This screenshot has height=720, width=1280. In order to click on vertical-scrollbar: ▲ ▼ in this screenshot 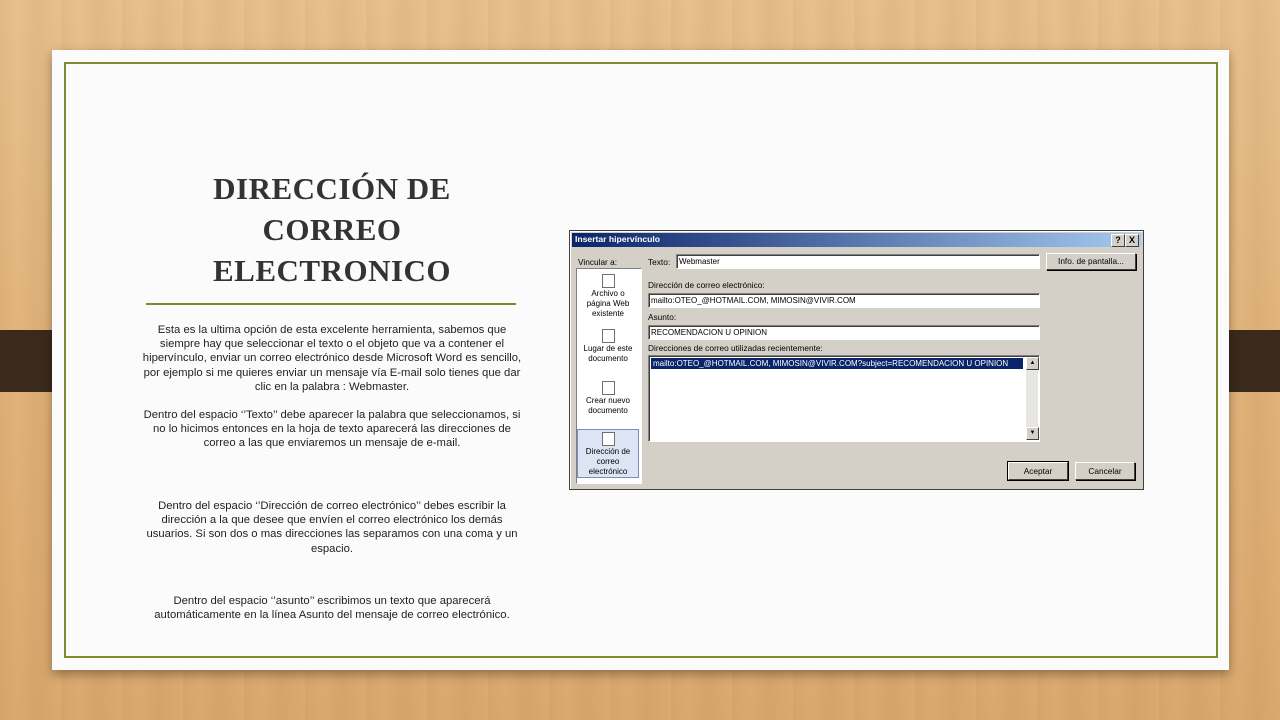, I will do `click(1032, 398)`.